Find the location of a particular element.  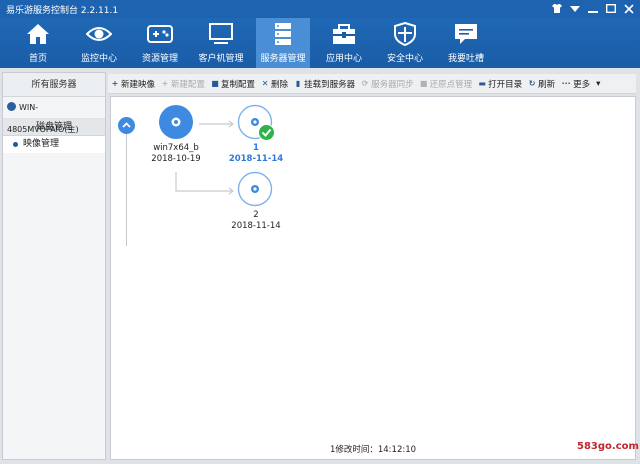

nav-label: 客户机管理 is located at coordinates (221, 59).